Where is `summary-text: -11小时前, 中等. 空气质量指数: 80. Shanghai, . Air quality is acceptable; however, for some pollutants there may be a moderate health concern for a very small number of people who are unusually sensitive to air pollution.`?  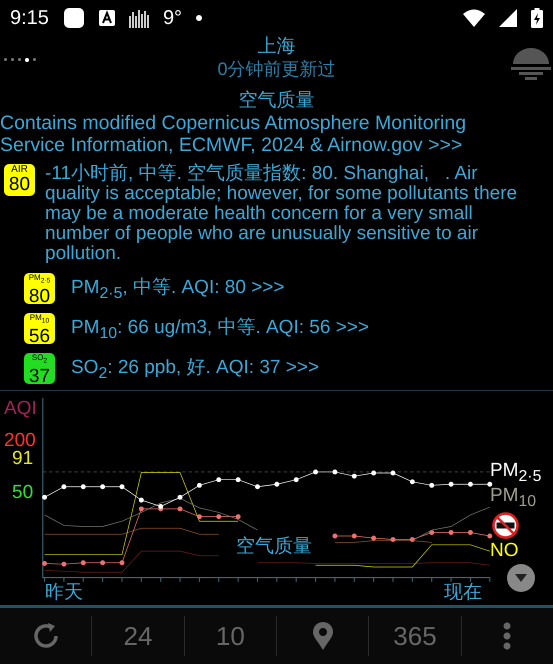 summary-text: -11小时前, 中等. 空气质量指数: 80. Shanghai, . Air quality is acceptable; however, for some pollutants there may be a moderate health concern for a very small number of people who are unusually sensitive to air pollution. is located at coordinates (281, 214).